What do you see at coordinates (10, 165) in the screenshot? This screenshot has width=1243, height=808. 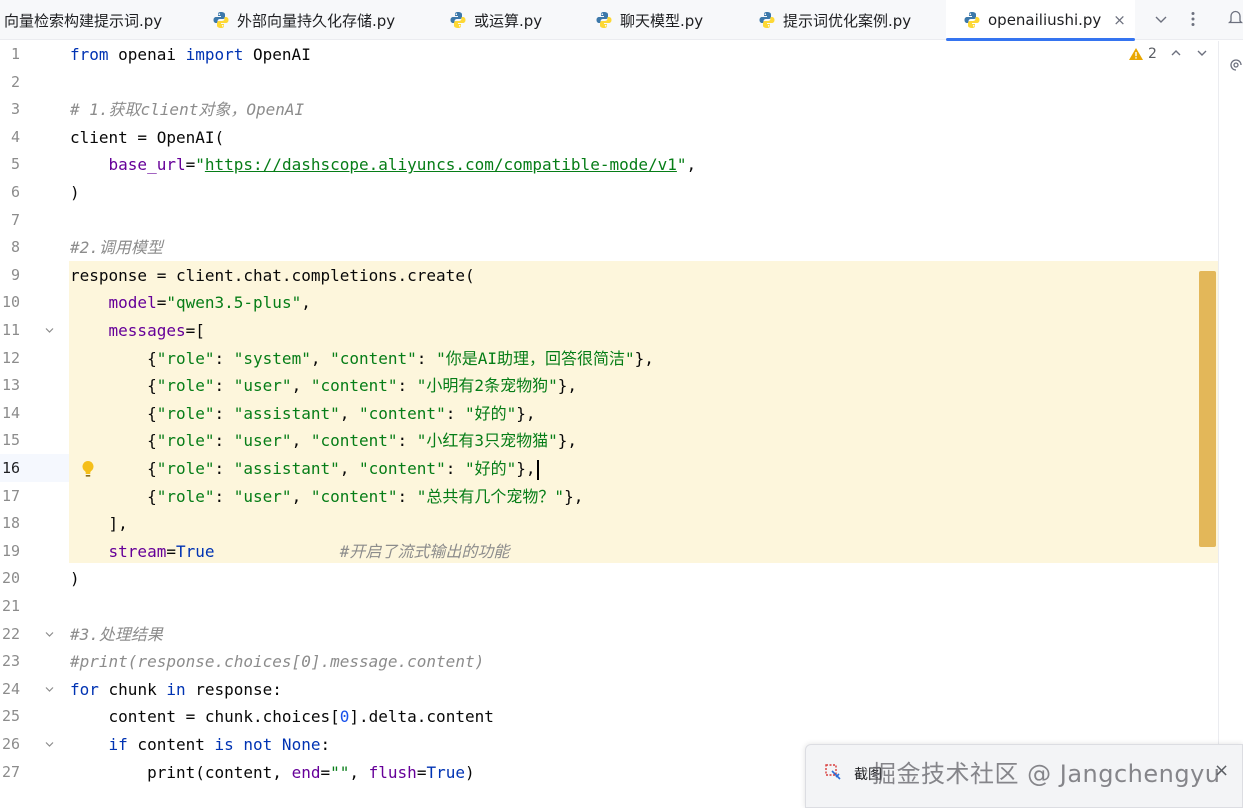 I see `line-number: 5` at bounding box center [10, 165].